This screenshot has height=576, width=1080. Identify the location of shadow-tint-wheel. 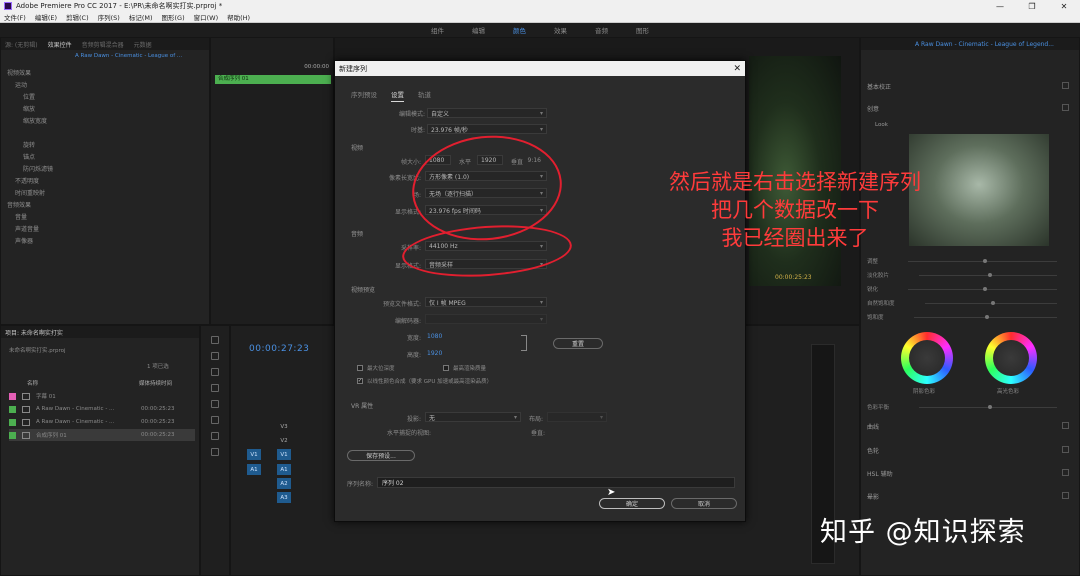
(927, 358).